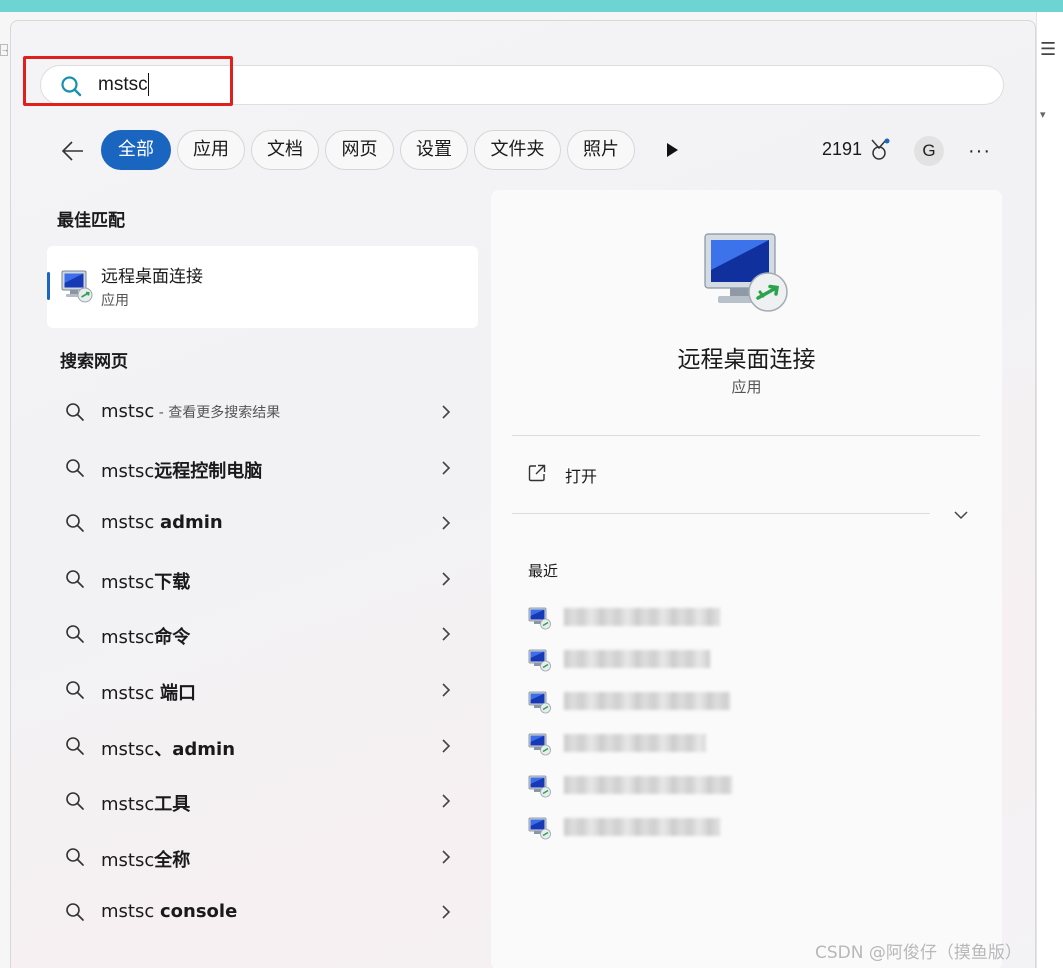  Describe the element at coordinates (191, 523) in the screenshot. I see `suggestion-completion: admin` at that location.